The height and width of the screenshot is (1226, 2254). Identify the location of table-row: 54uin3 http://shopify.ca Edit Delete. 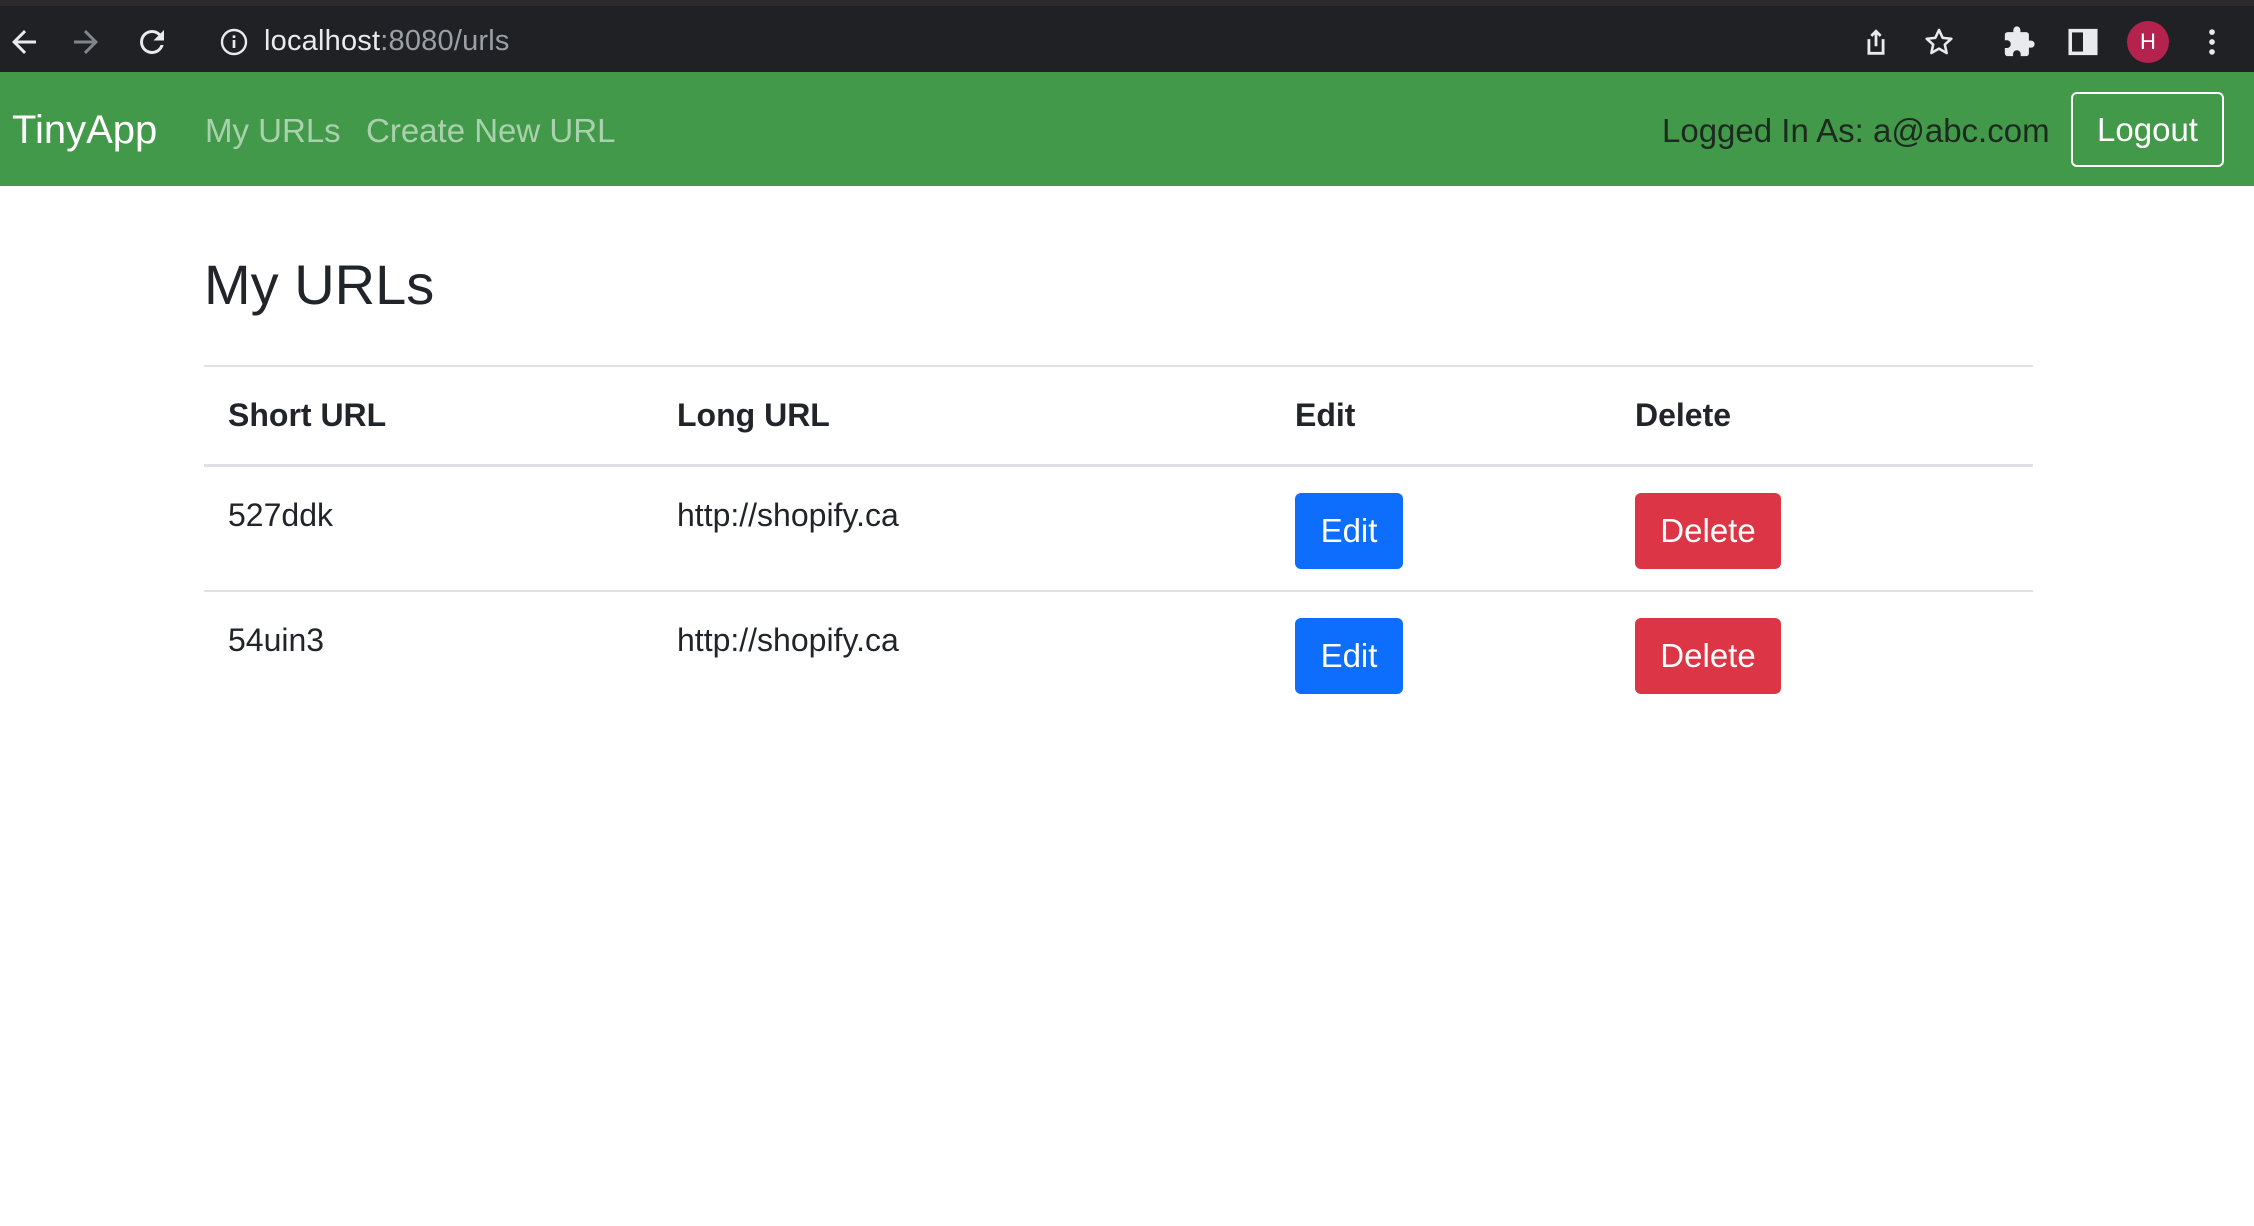
(1118, 654).